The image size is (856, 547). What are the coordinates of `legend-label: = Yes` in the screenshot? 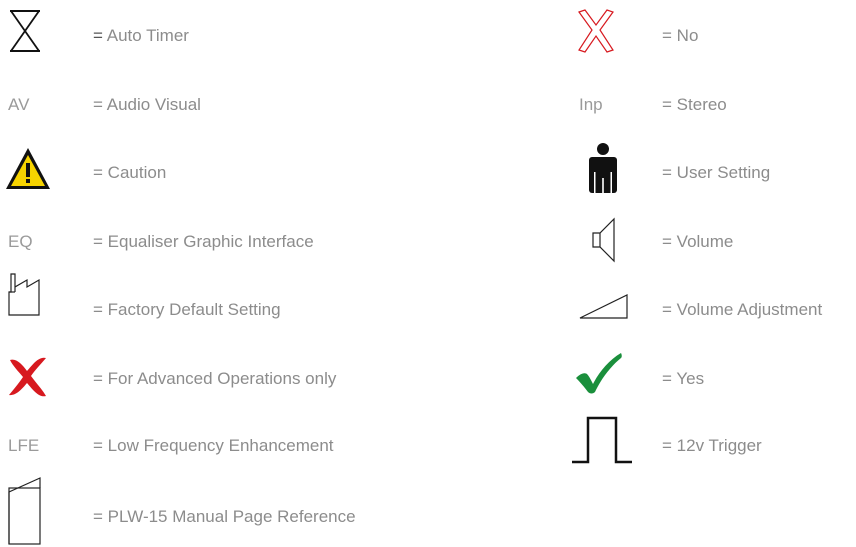 It's located at (683, 379).